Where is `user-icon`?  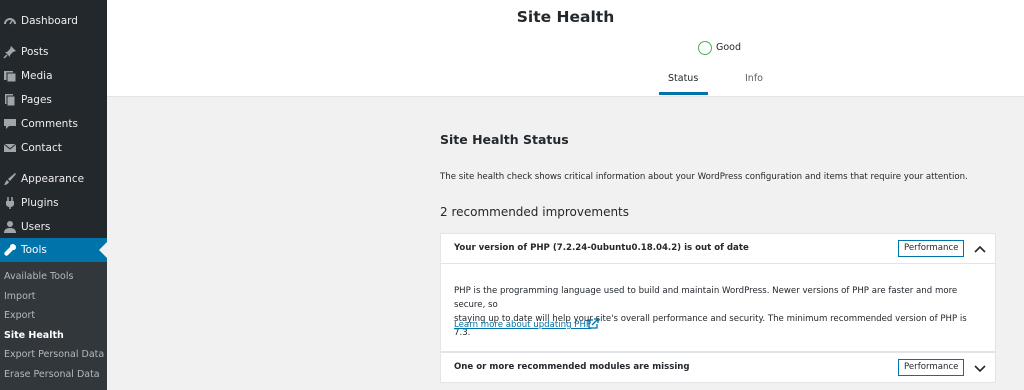 user-icon is located at coordinates (10, 227).